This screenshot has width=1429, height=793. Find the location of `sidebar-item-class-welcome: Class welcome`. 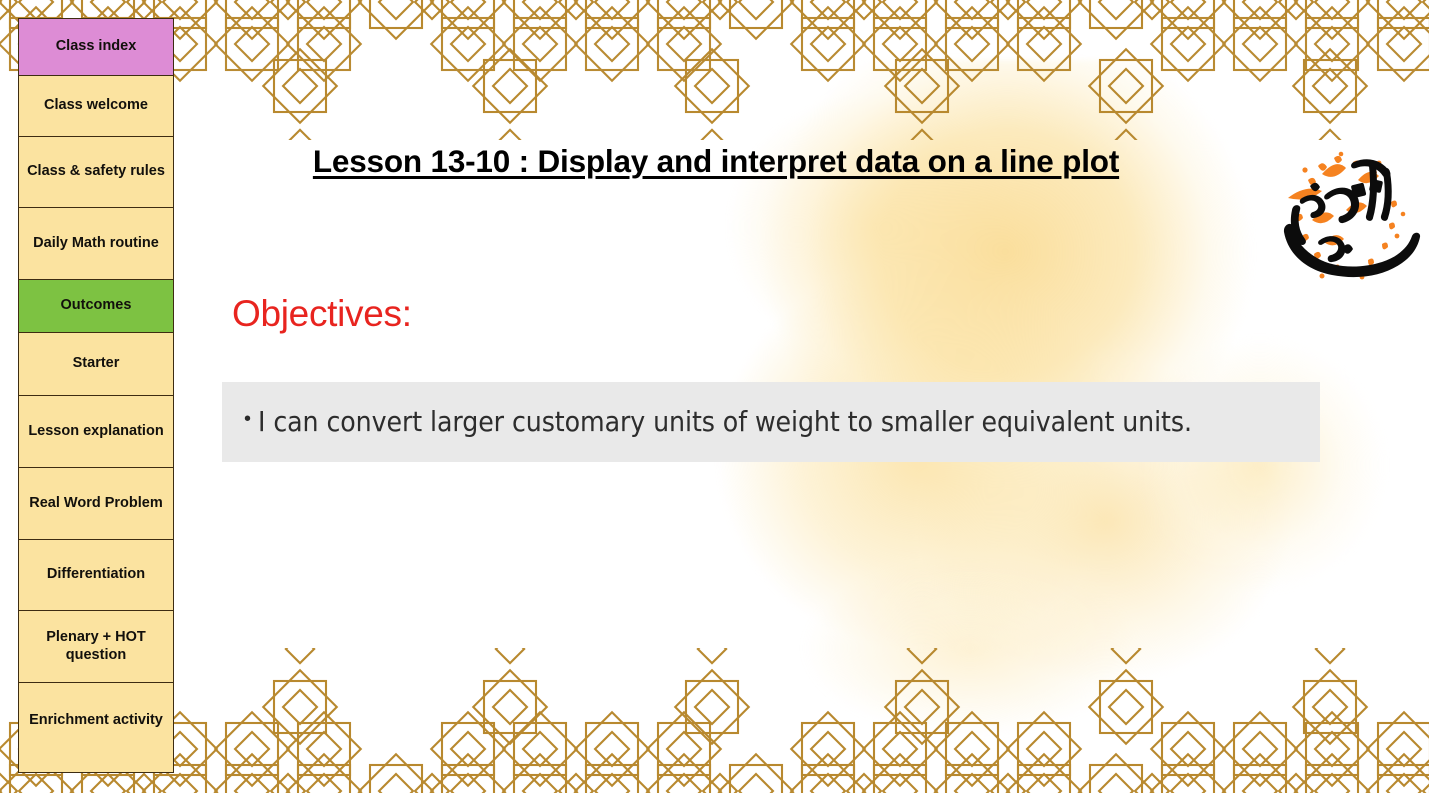

sidebar-item-class-welcome: Class welcome is located at coordinates (96, 106).